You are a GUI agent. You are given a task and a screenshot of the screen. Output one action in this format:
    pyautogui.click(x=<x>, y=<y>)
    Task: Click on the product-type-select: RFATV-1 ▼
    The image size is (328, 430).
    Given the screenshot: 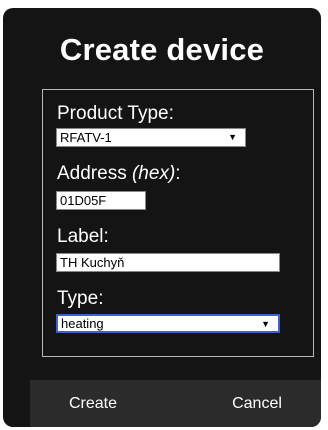 What is the action you would take?
    pyautogui.click(x=151, y=137)
    